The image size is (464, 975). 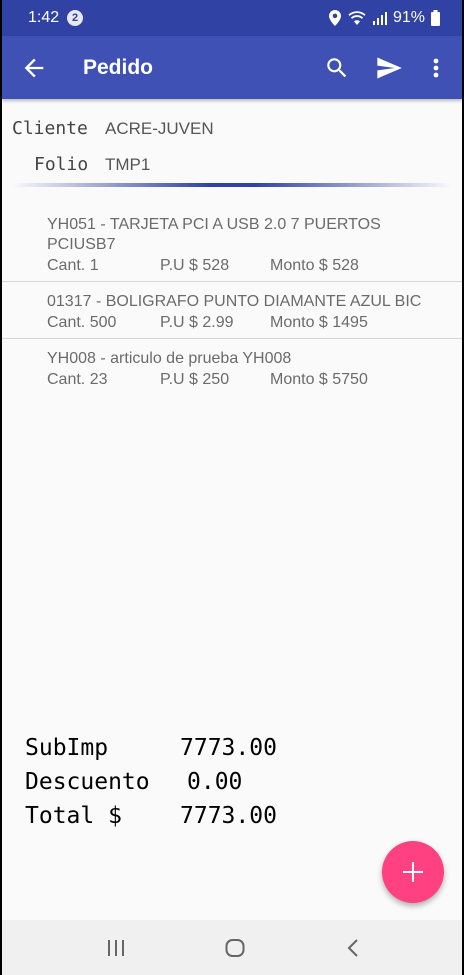 I want to click on signal-icon, so click(x=379, y=18).